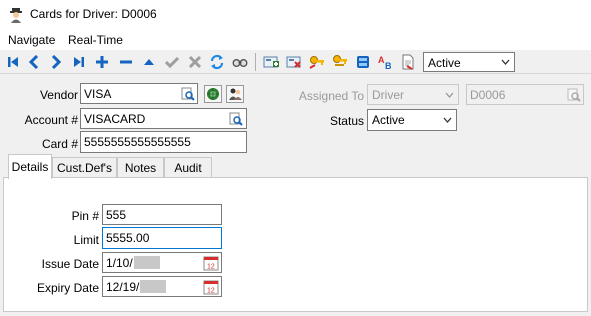  I want to click on post-button, so click(172, 62).